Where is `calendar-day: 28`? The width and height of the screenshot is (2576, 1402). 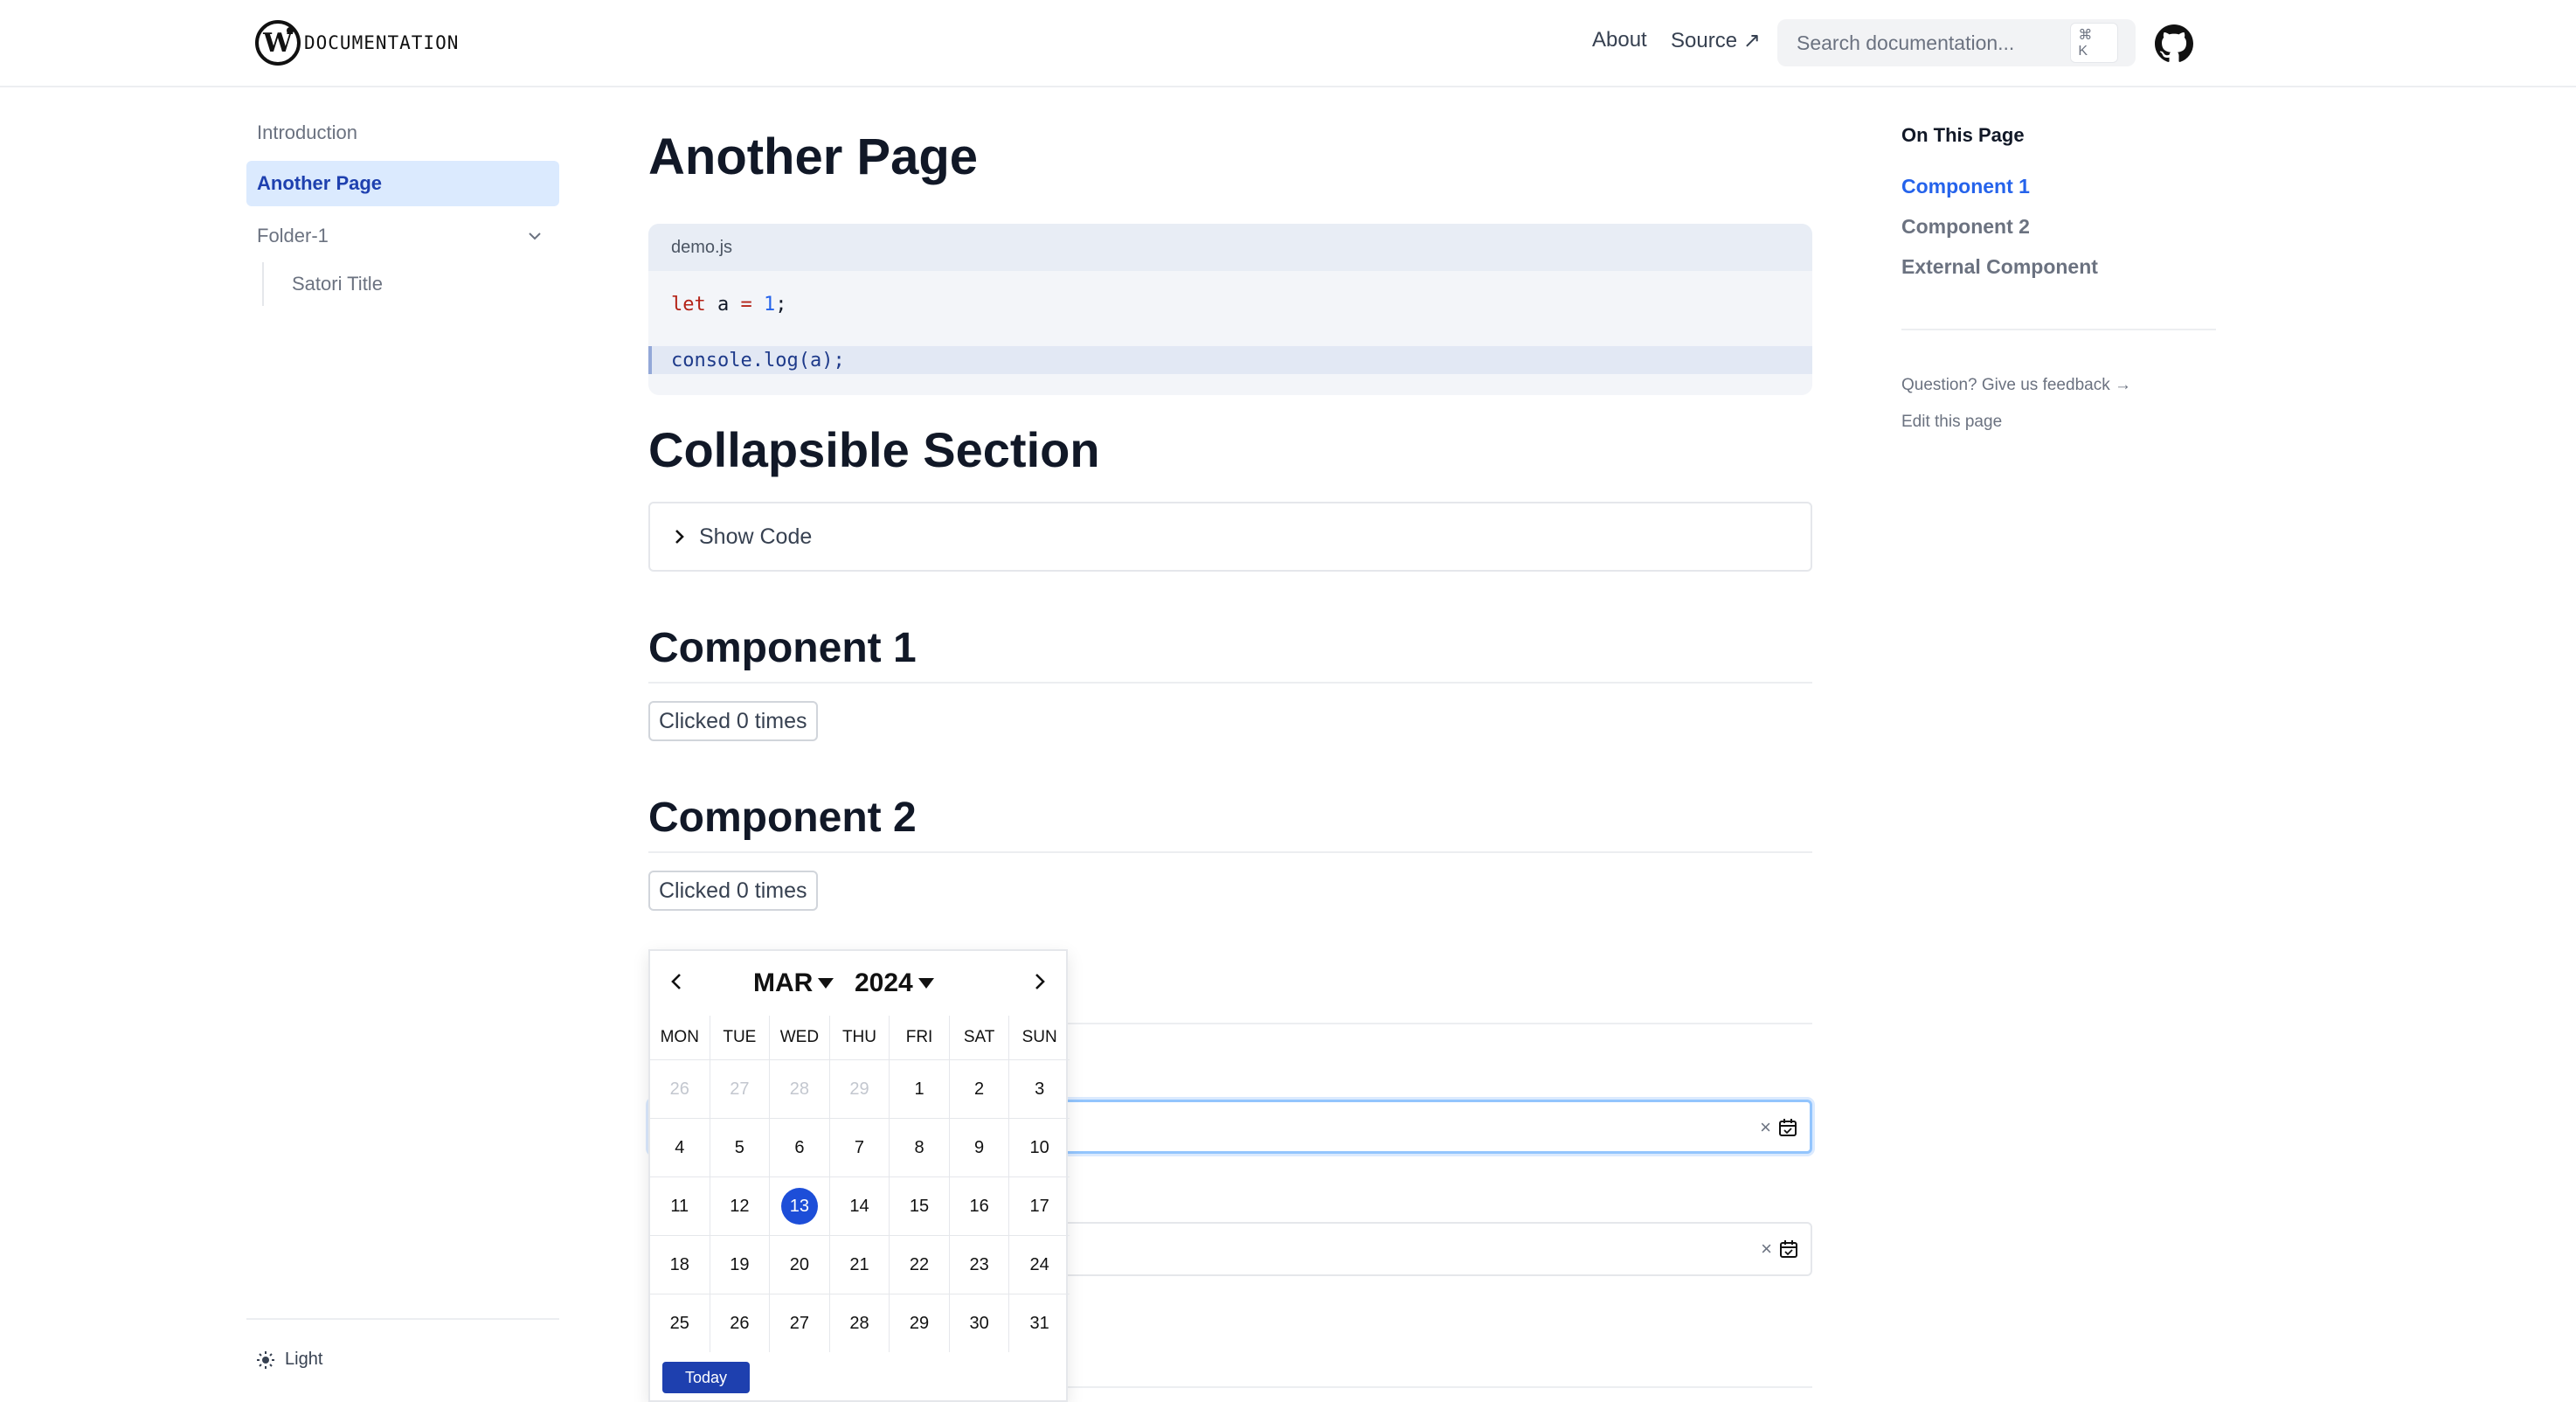 calendar-day: 28 is located at coordinates (859, 1323).